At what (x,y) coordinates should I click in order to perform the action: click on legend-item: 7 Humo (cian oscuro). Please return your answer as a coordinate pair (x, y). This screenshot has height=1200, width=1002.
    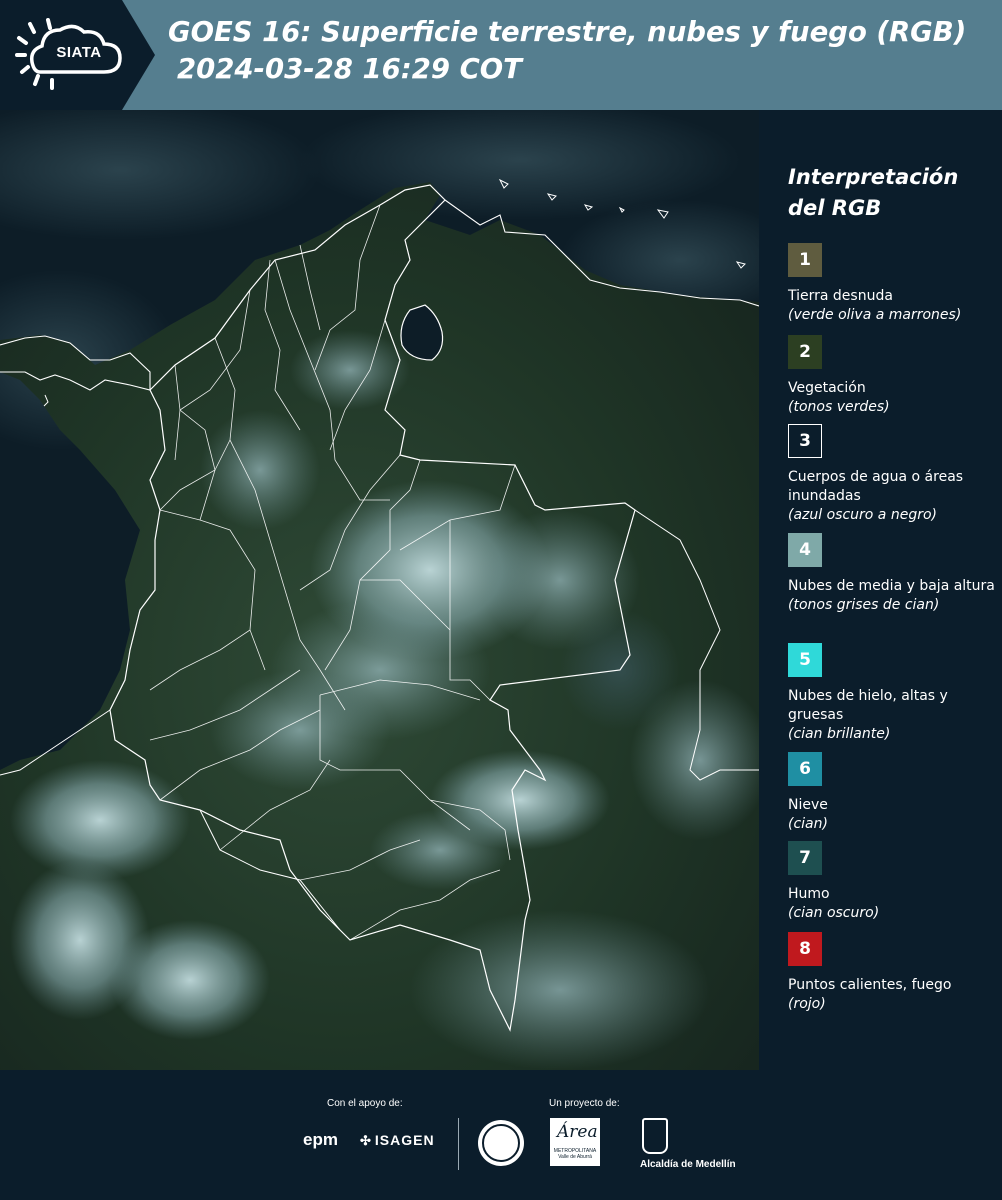
    Looking at the image, I should click on (893, 882).